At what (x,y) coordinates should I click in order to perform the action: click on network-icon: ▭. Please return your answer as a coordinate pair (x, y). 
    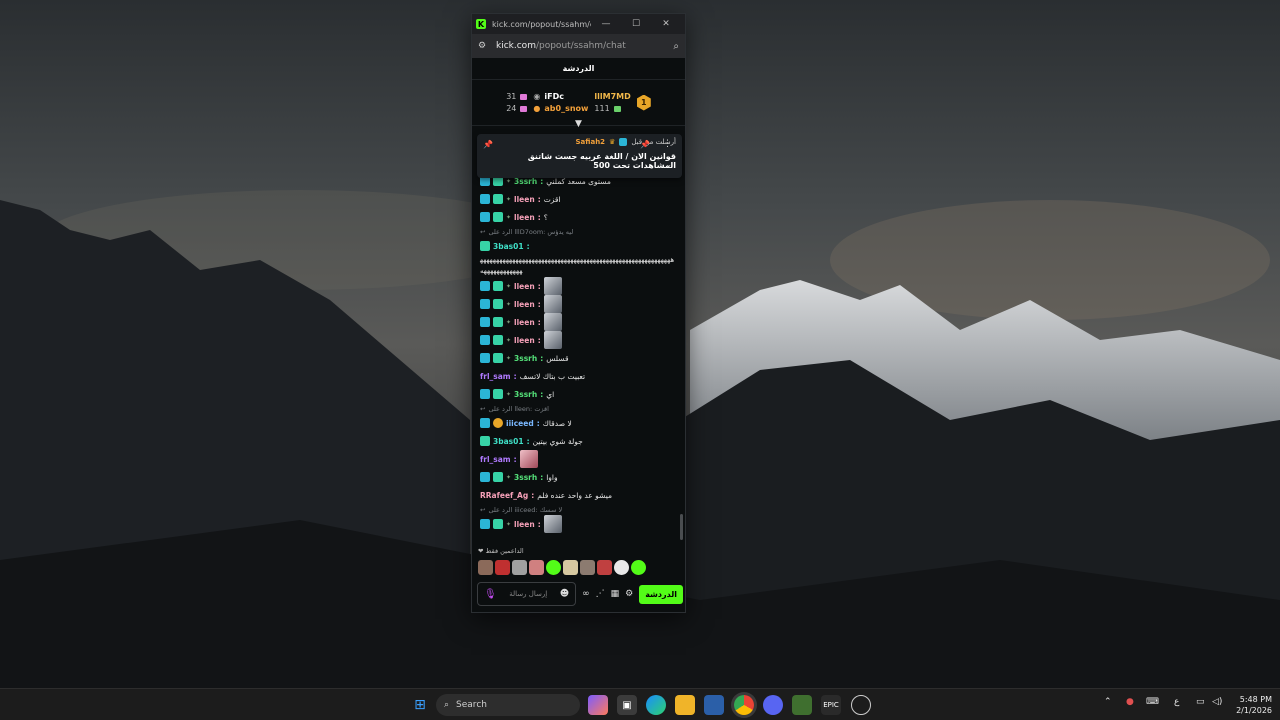
    Looking at the image, I should click on (1200, 702).